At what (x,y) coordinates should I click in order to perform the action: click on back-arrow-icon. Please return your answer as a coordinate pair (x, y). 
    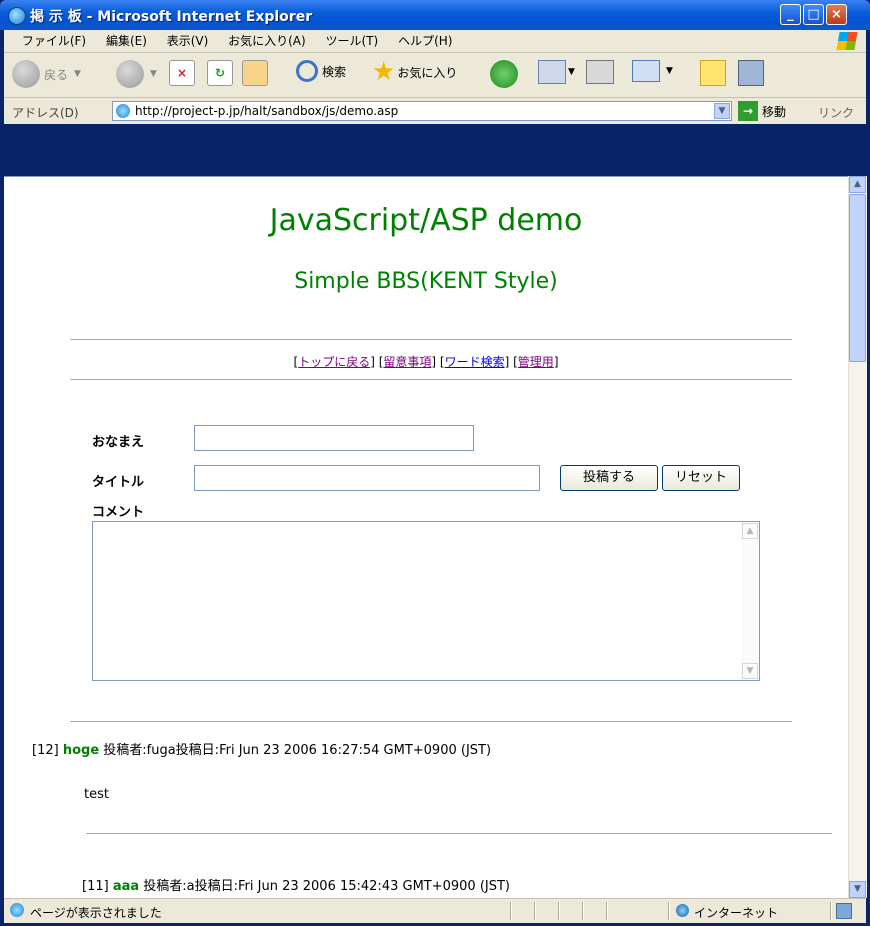
    Looking at the image, I should click on (26, 74).